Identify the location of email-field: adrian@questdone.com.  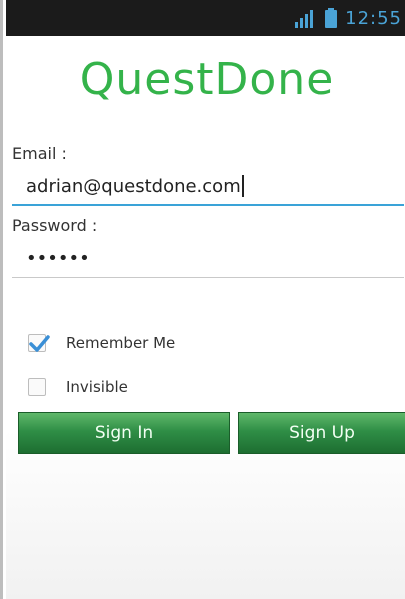
(208, 187).